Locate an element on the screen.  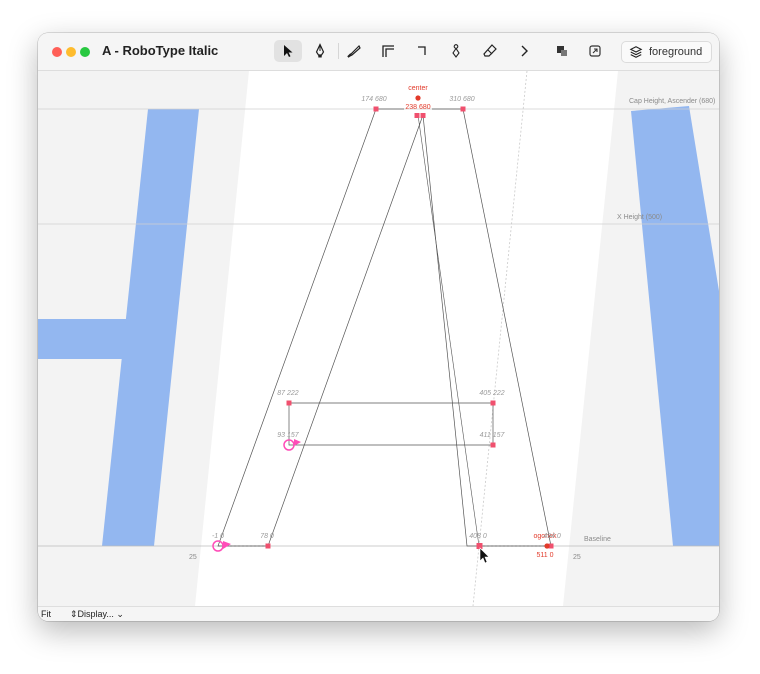
more-tools-button is located at coordinates (524, 51).